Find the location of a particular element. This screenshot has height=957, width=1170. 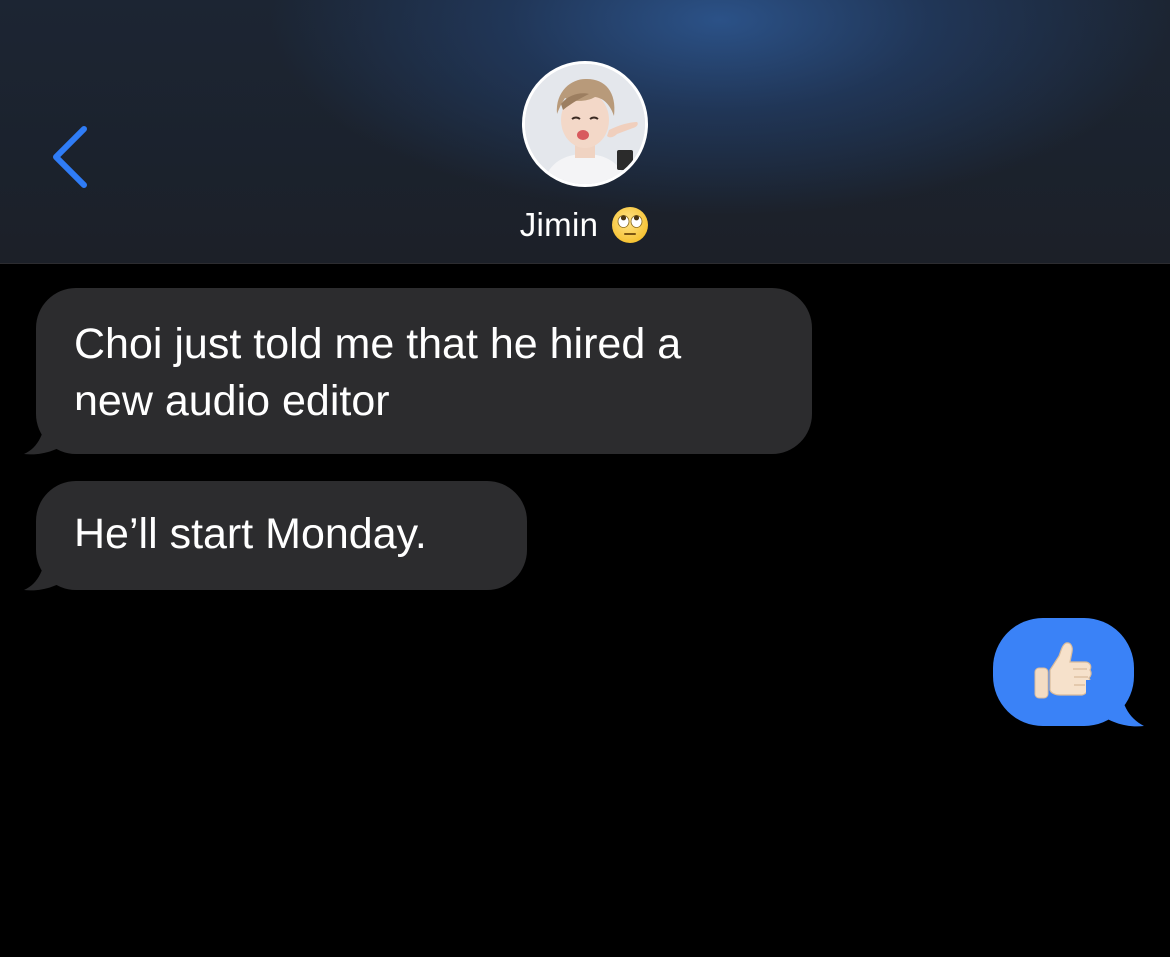

contact-title: Jimin is located at coordinates (585, 225).